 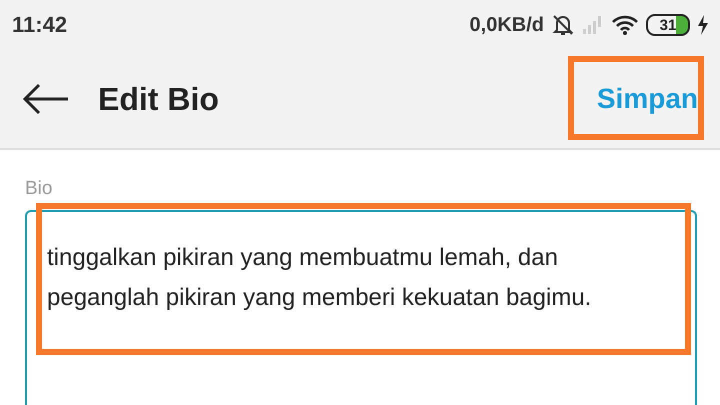 I want to click on field-label: Bio, so click(x=39, y=189).